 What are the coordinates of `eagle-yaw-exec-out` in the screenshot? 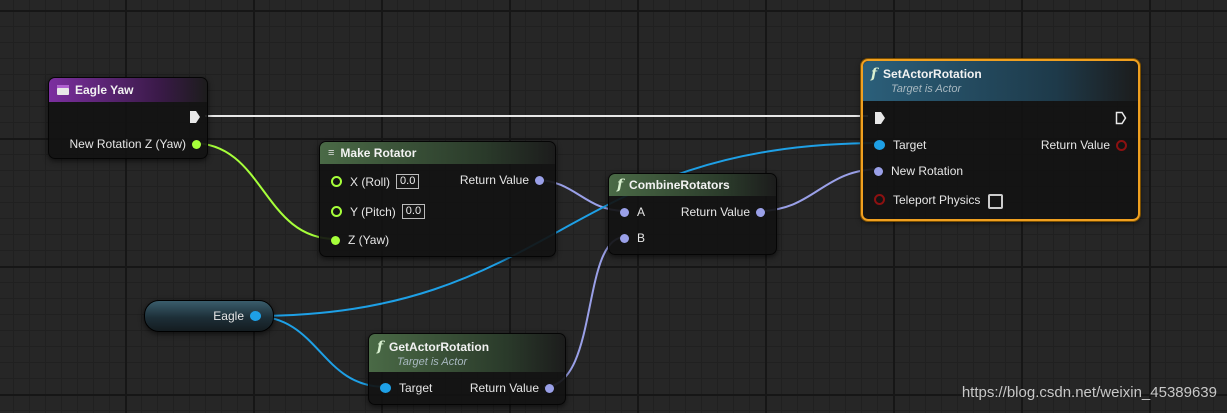 It's located at (195, 117).